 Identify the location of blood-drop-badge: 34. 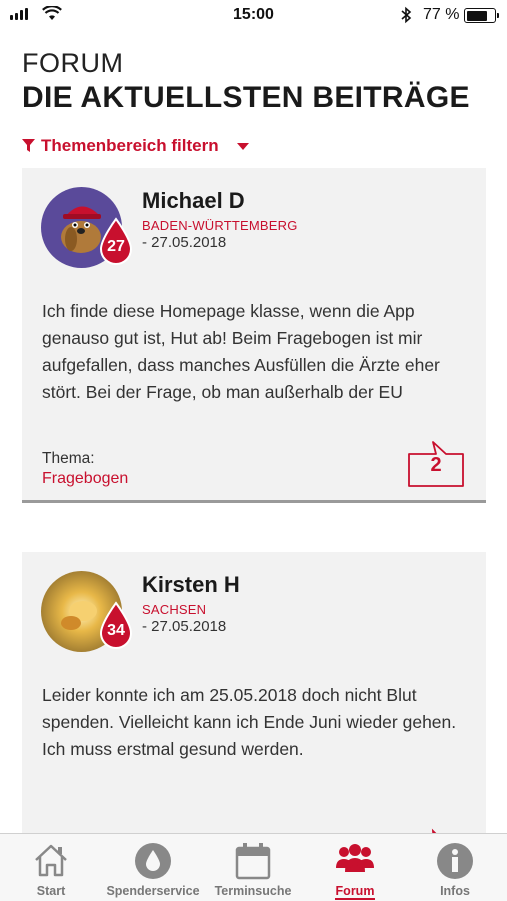
(116, 625).